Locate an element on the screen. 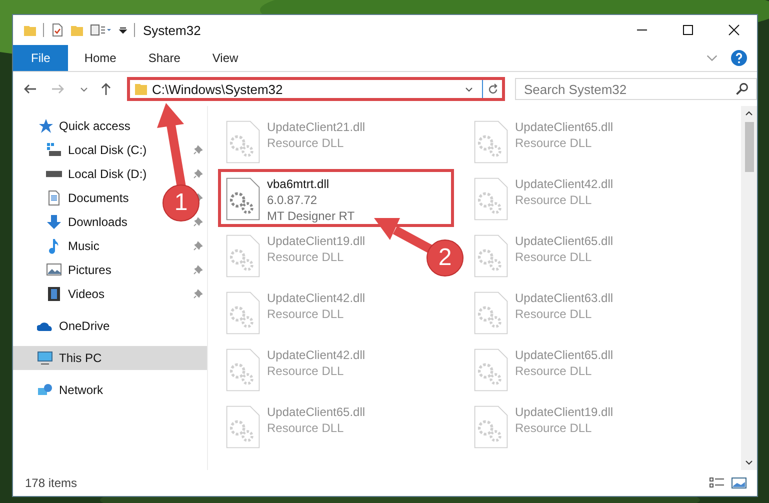 The width and height of the screenshot is (769, 503). thumbnail-view-icon is located at coordinates (739, 483).